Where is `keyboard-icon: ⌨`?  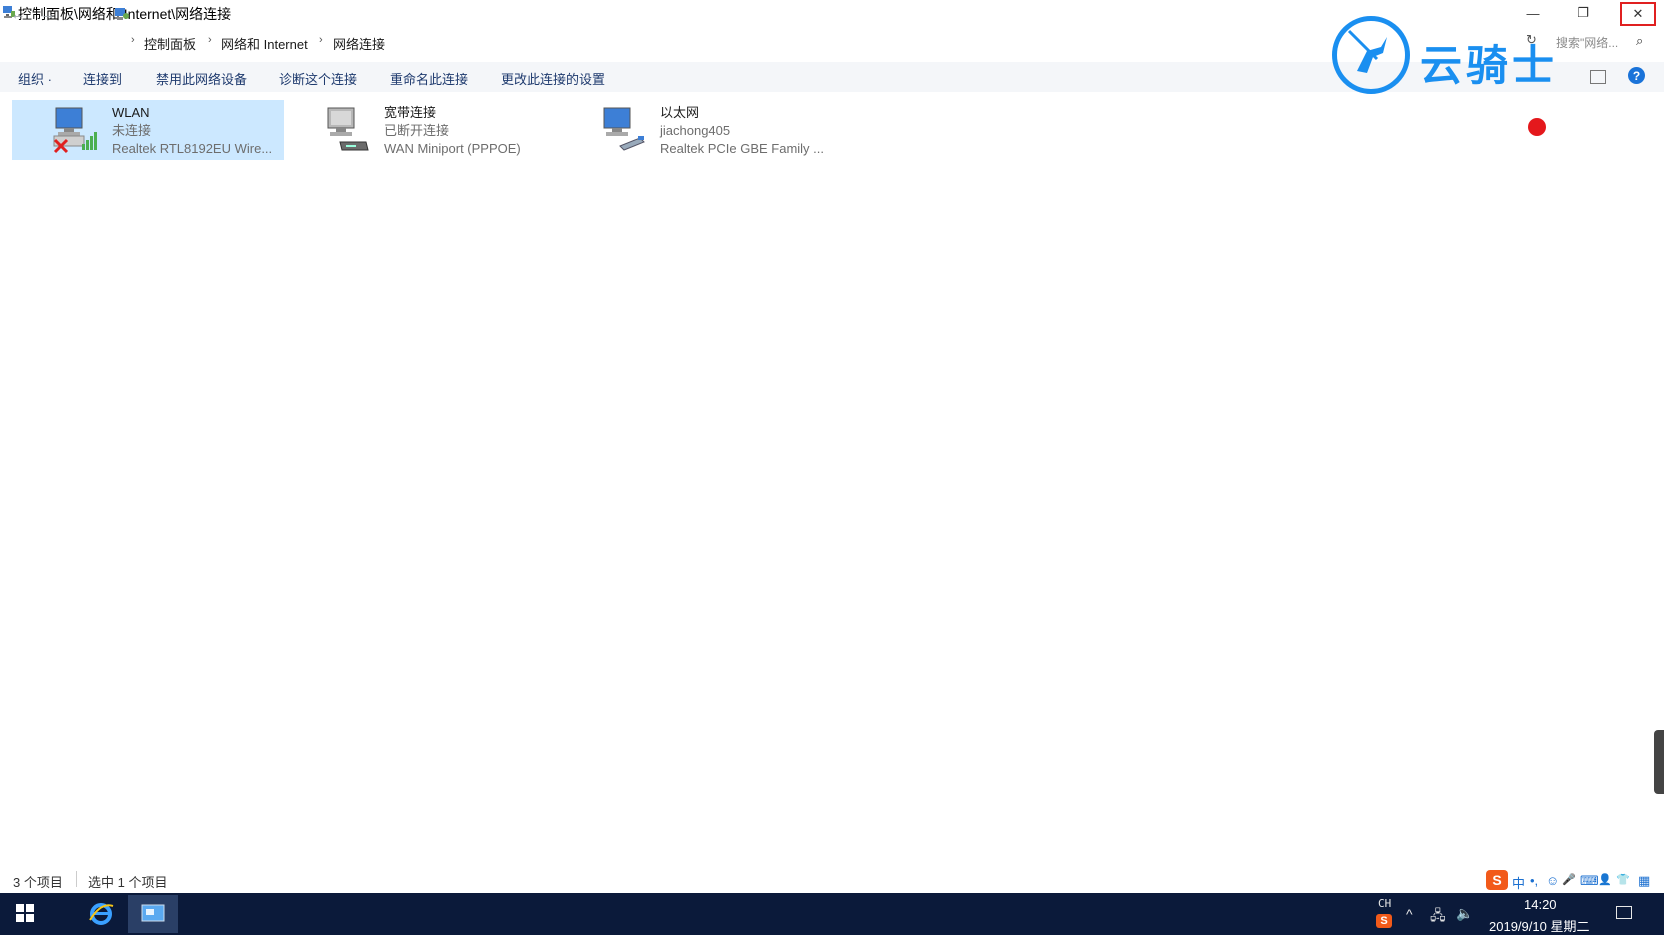
keyboard-icon: ⌨ is located at coordinates (1589, 881).